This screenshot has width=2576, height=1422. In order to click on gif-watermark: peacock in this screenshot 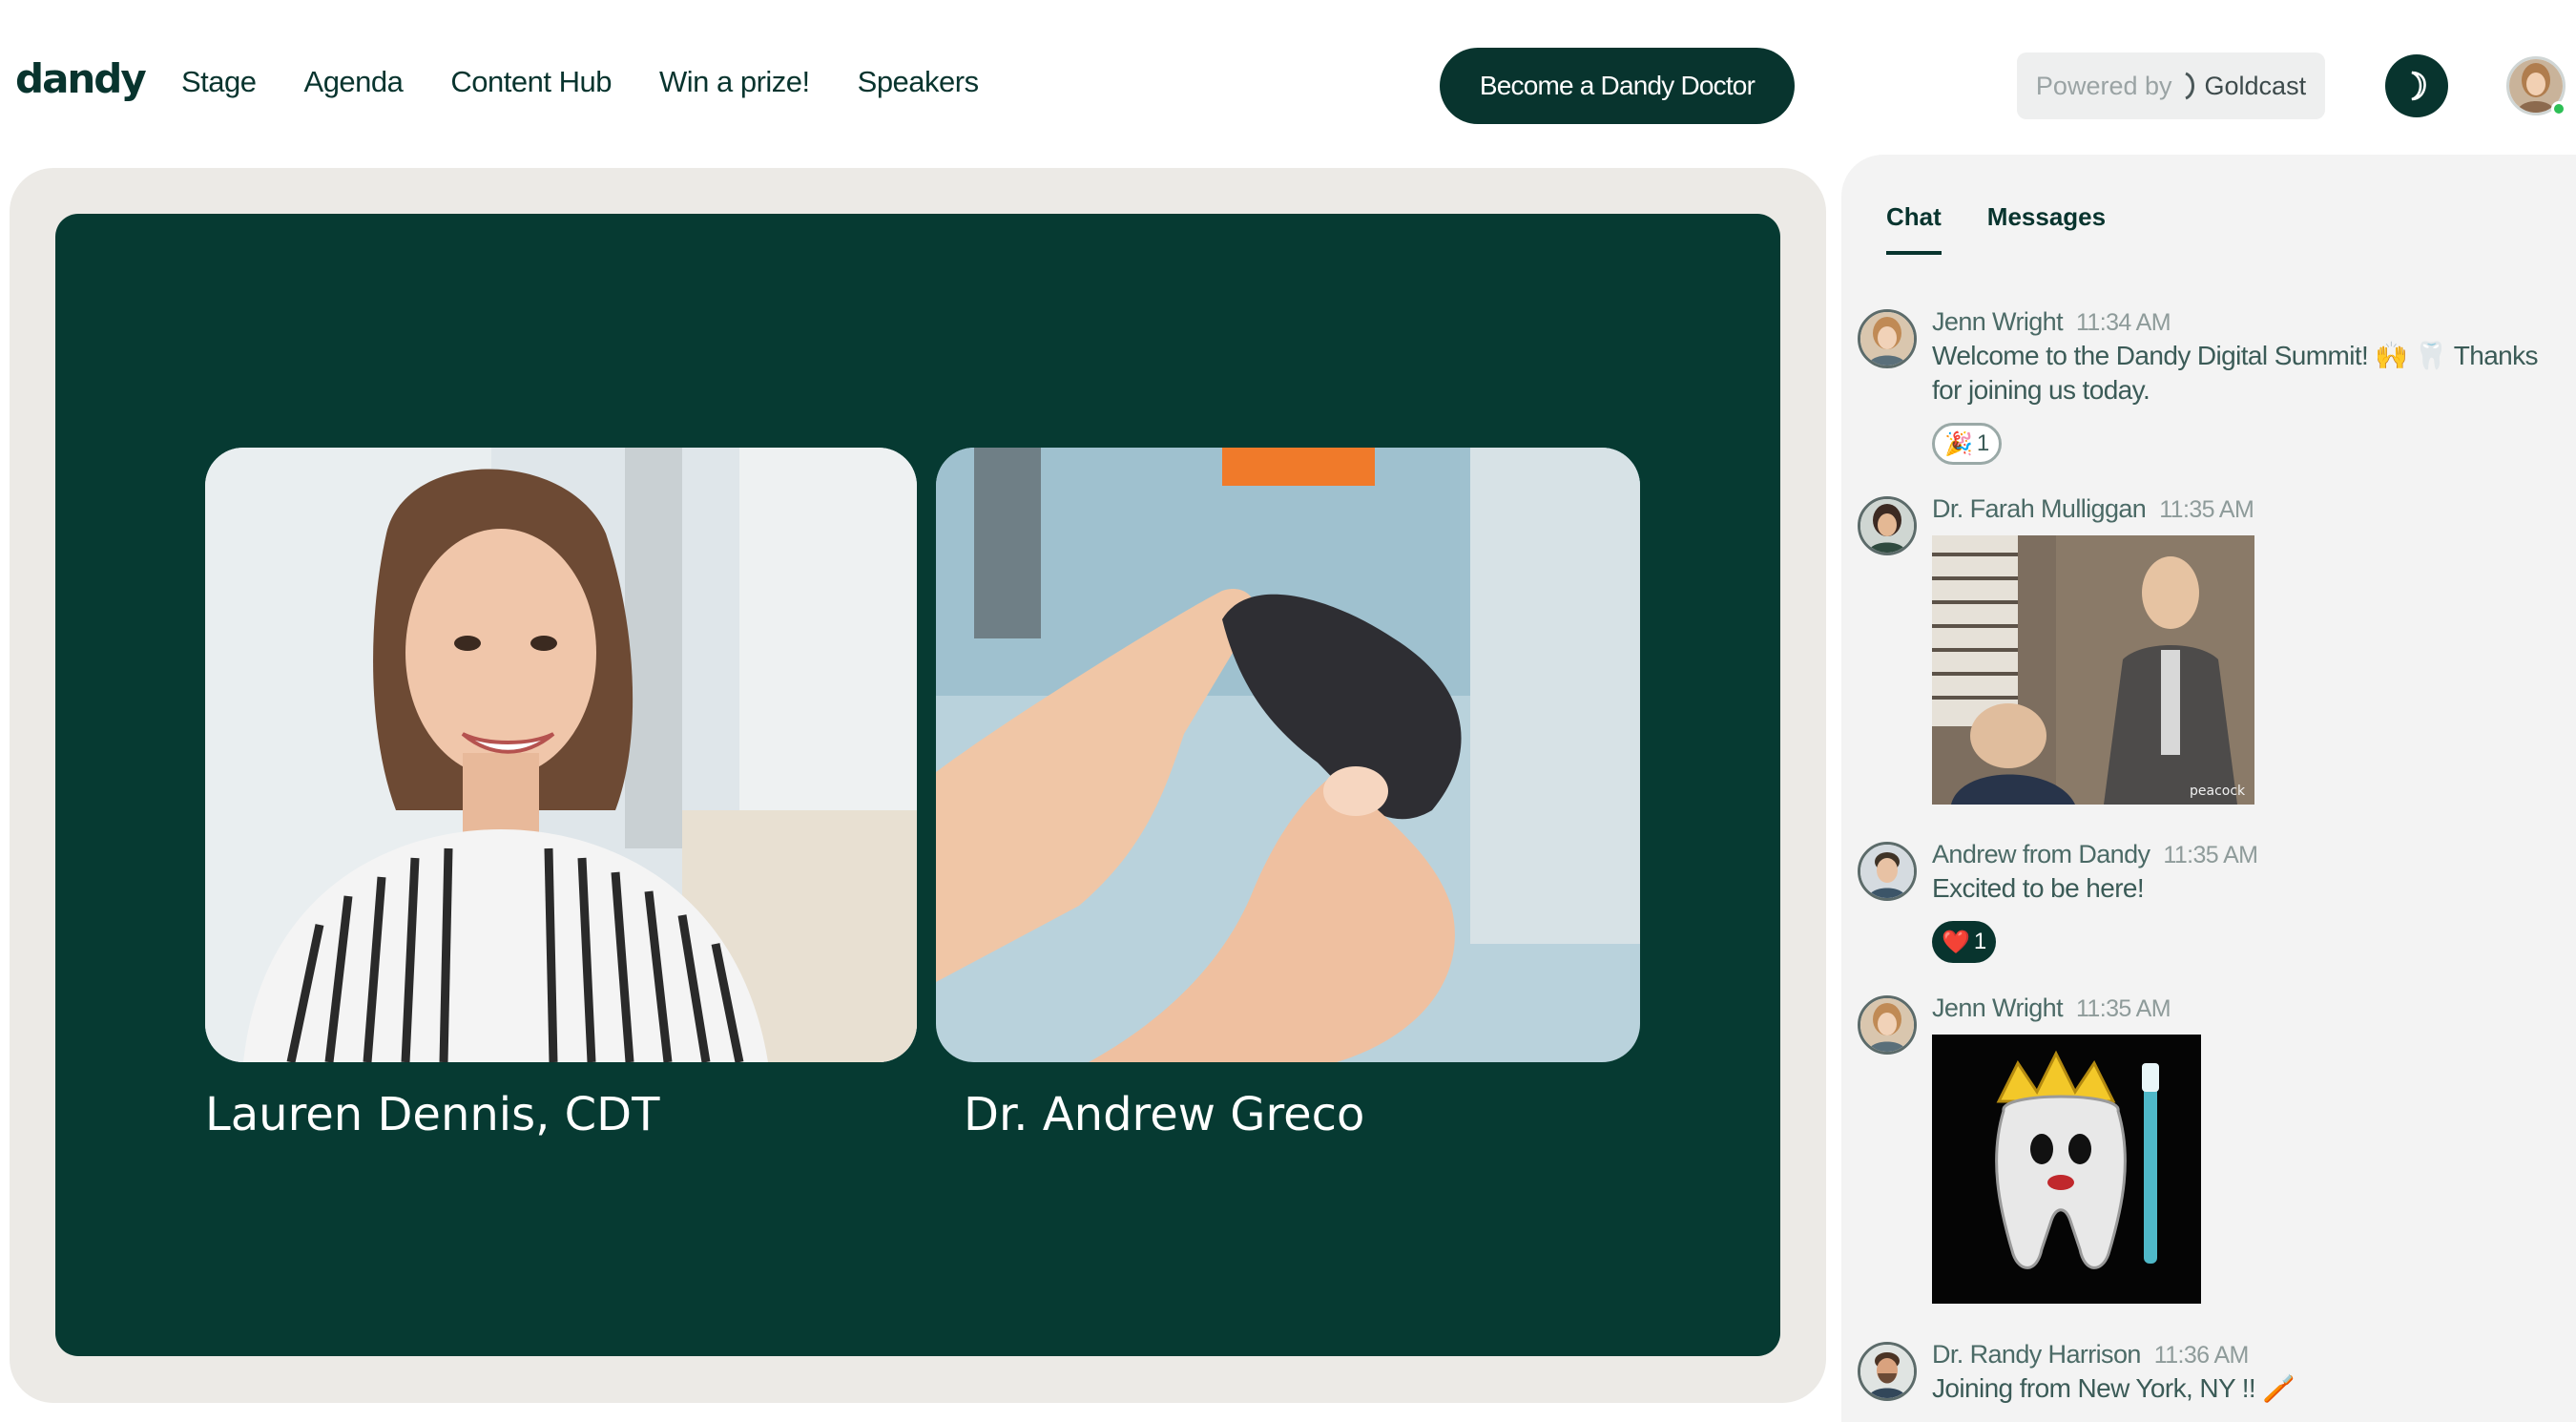, I will do `click(2218, 791)`.